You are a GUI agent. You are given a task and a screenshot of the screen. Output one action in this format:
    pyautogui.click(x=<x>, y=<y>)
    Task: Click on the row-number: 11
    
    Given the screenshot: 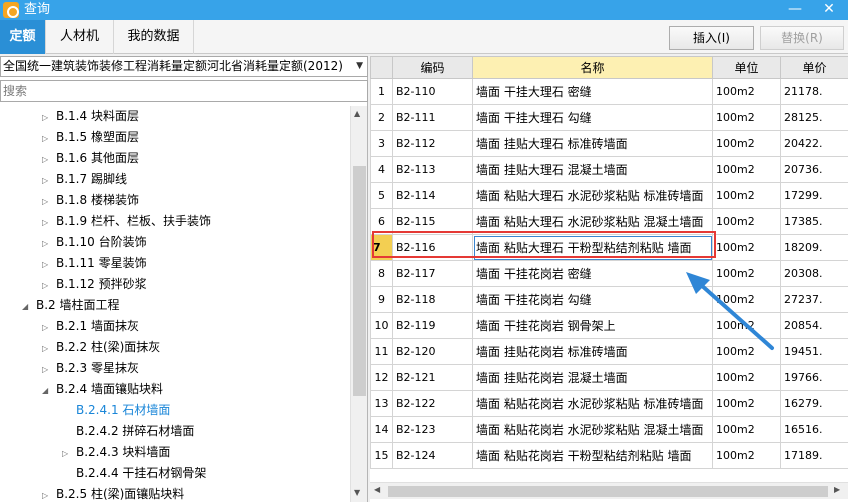 What is the action you would take?
    pyautogui.click(x=381, y=351)
    